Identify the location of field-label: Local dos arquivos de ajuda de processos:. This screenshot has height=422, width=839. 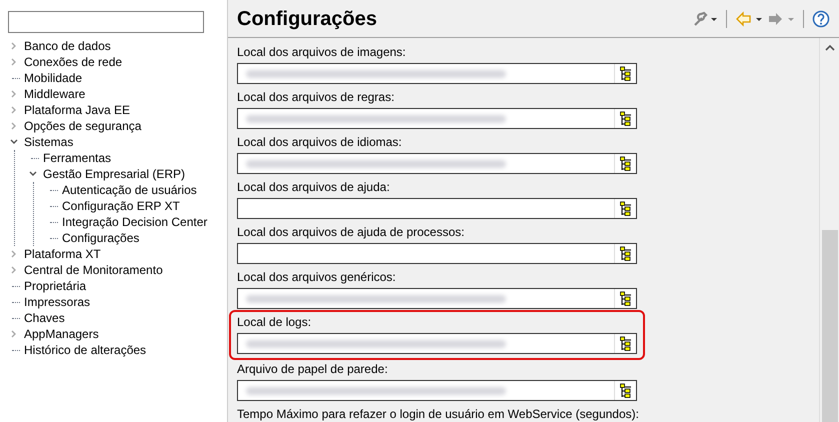
(351, 232).